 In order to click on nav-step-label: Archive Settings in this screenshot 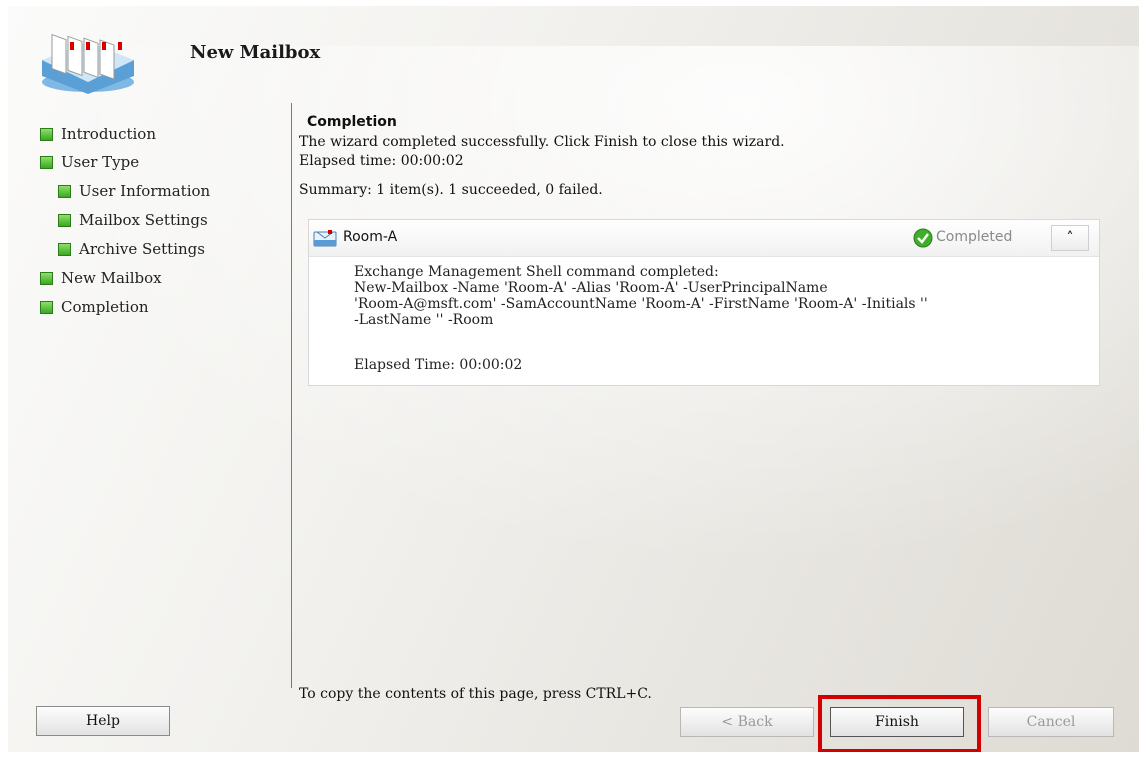, I will do `click(142, 249)`.